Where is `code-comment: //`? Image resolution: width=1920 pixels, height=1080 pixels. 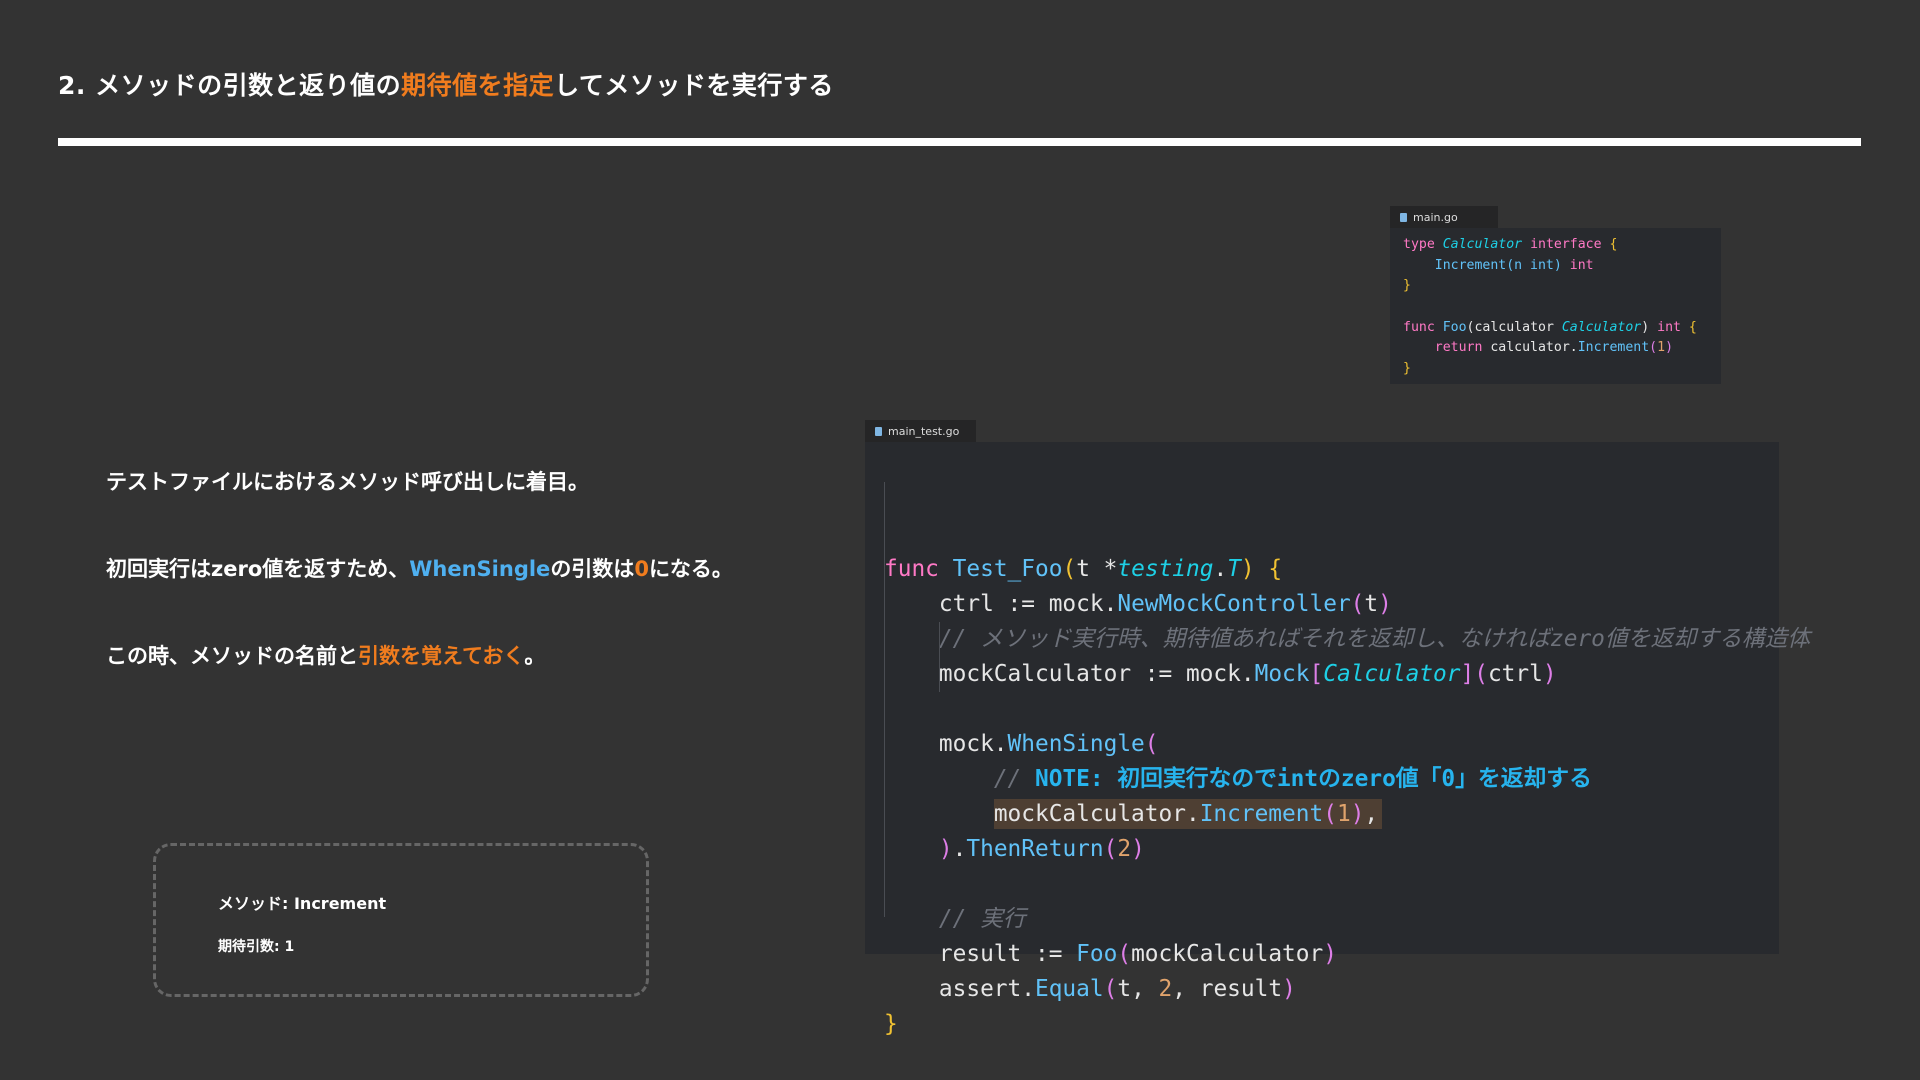
code-comment: // is located at coordinates (1014, 779).